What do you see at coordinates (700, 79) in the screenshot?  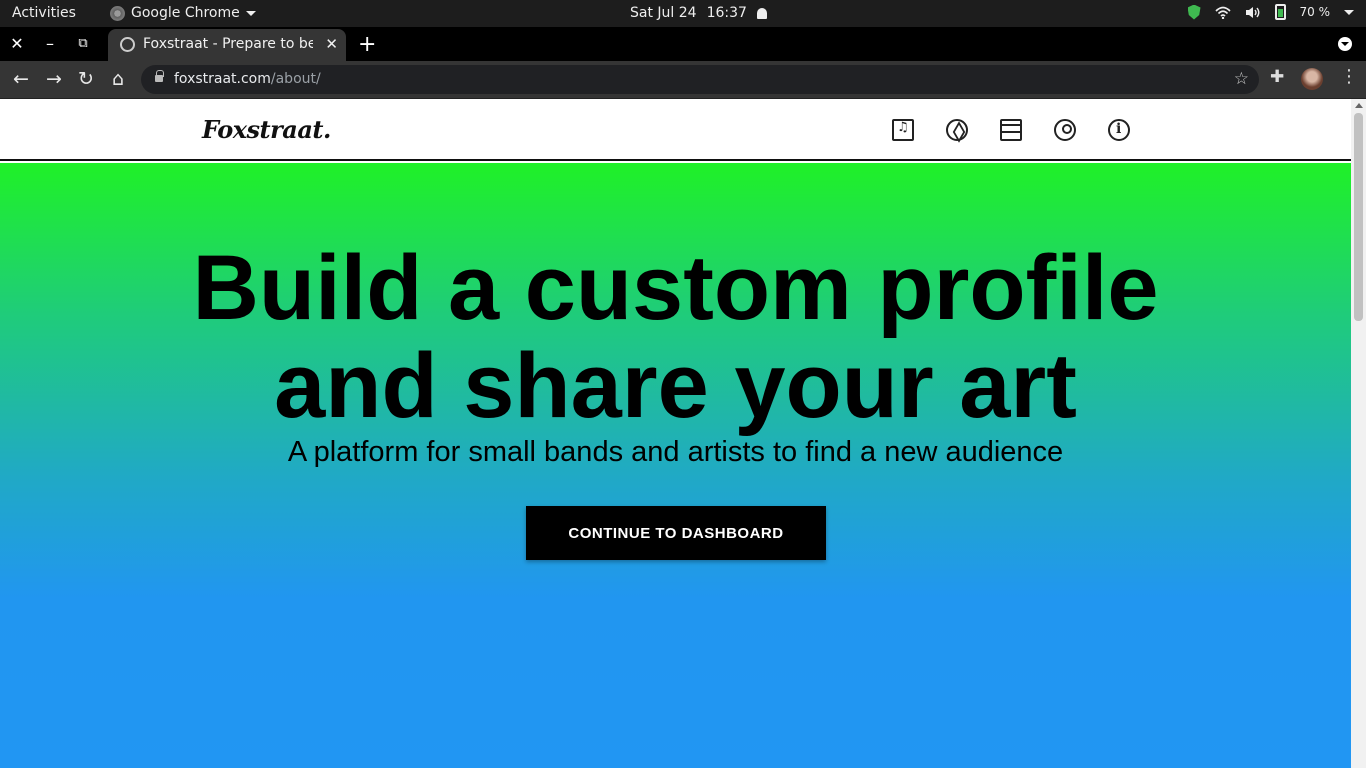 I see `address-bar: foxstraat.com/about/ ☆` at bounding box center [700, 79].